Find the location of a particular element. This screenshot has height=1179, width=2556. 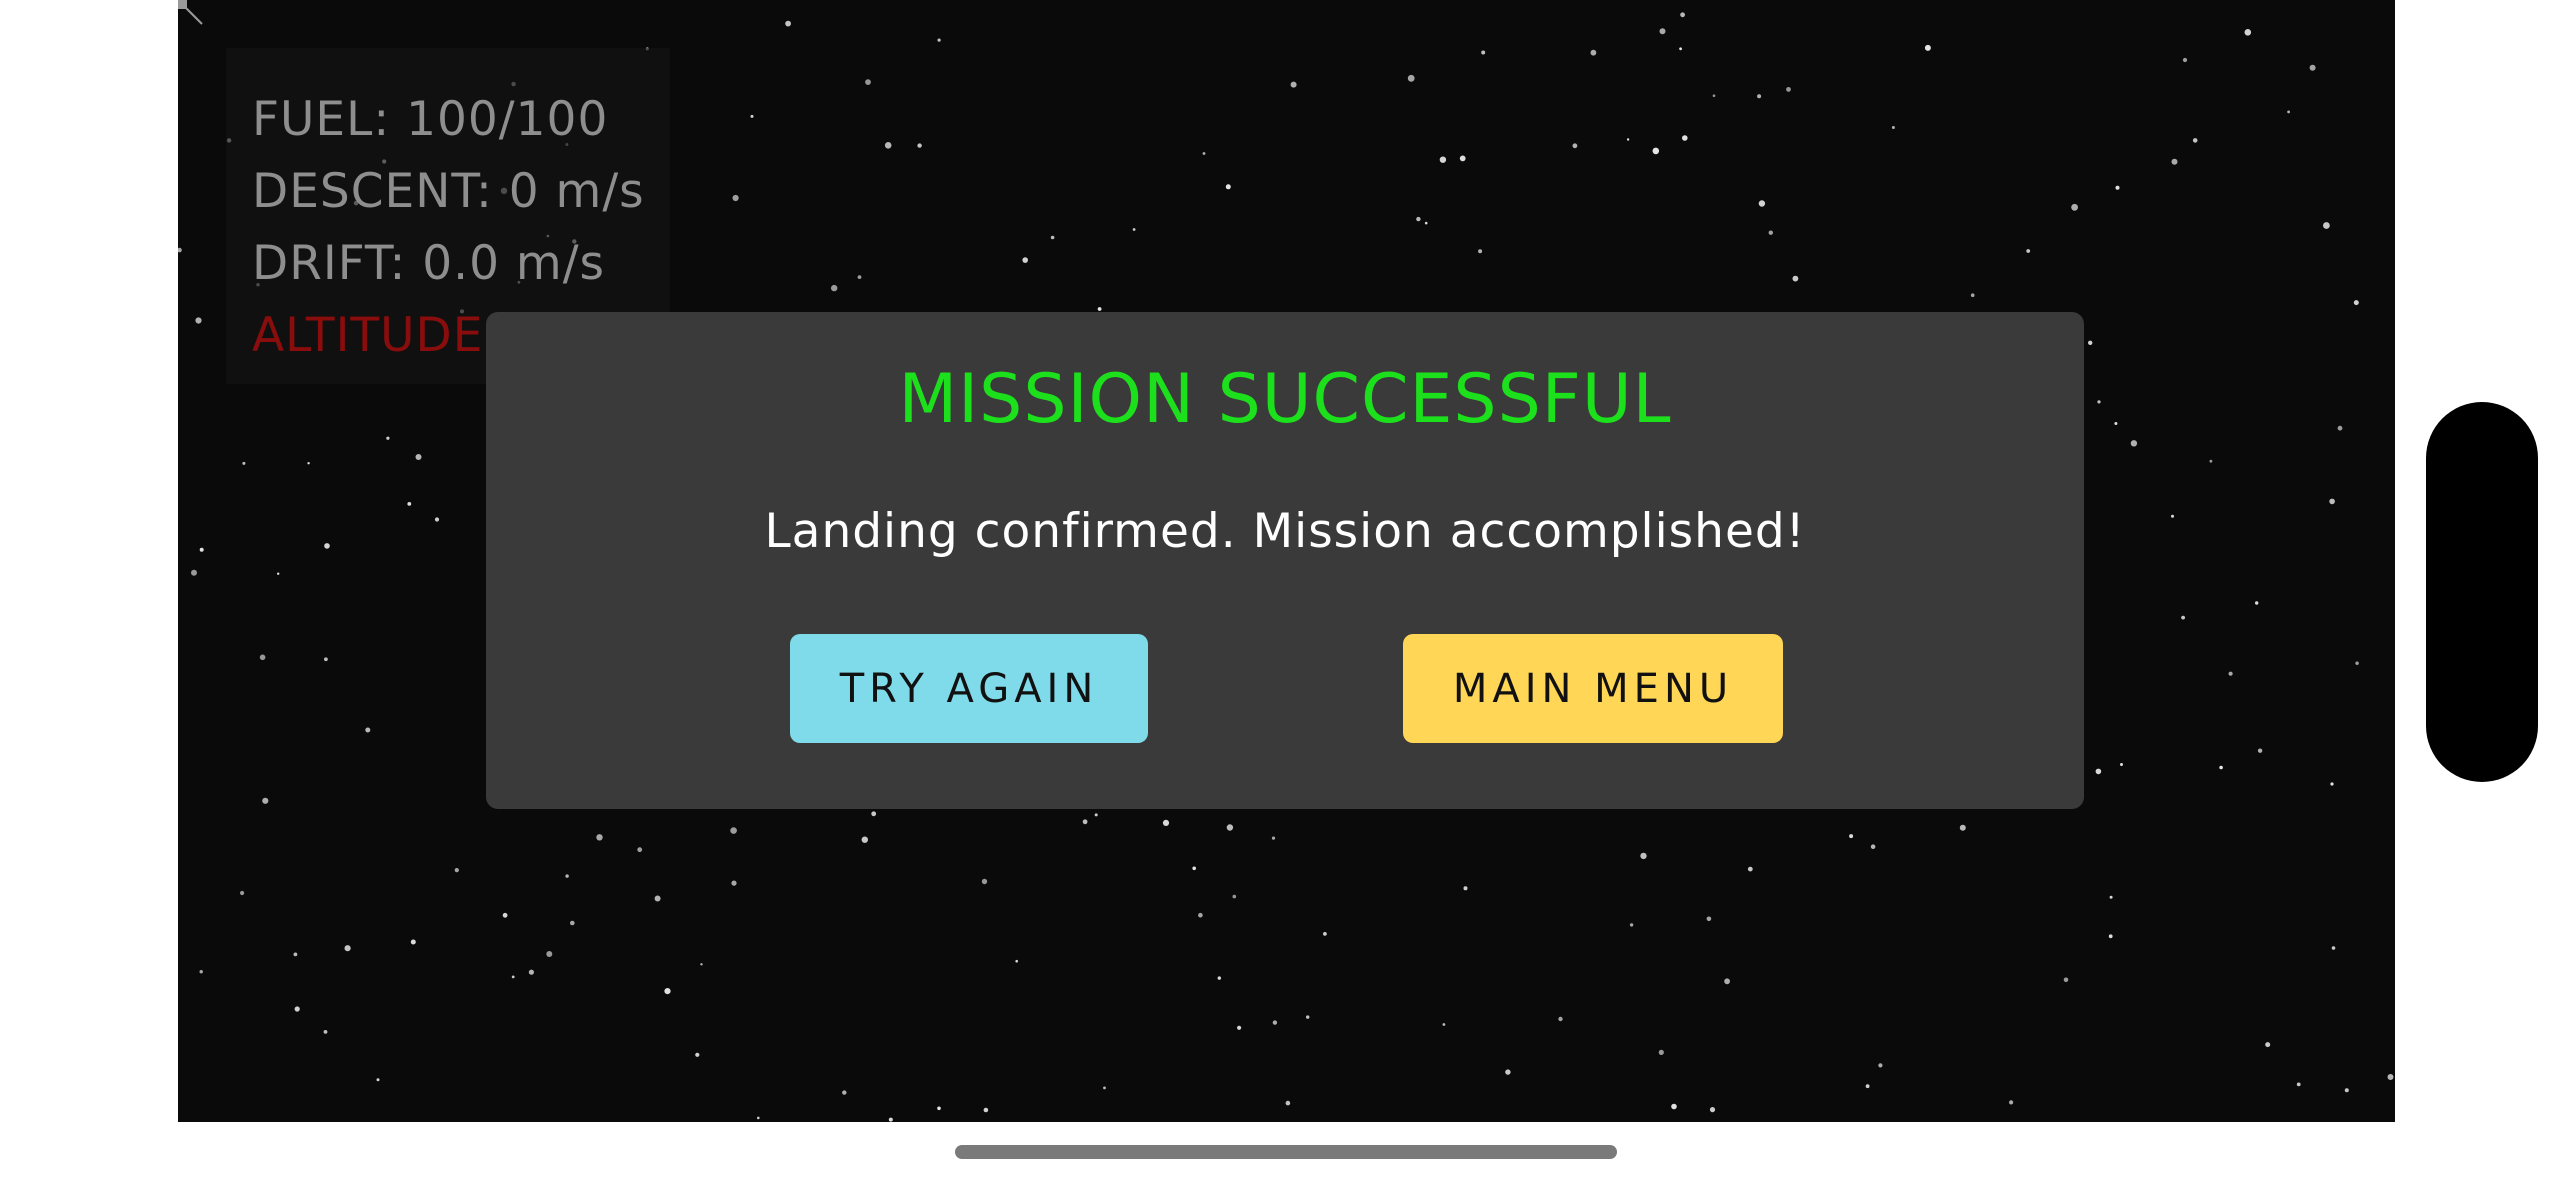

hud-fuel: FUEL: 100/100 is located at coordinates (430, 119).